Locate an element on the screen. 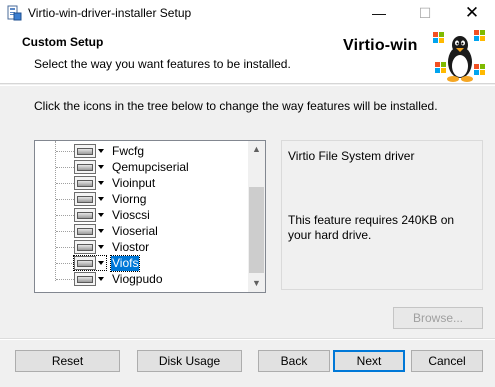 This screenshot has height=387, width=495. tree-item: Vioserial is located at coordinates (141, 231).